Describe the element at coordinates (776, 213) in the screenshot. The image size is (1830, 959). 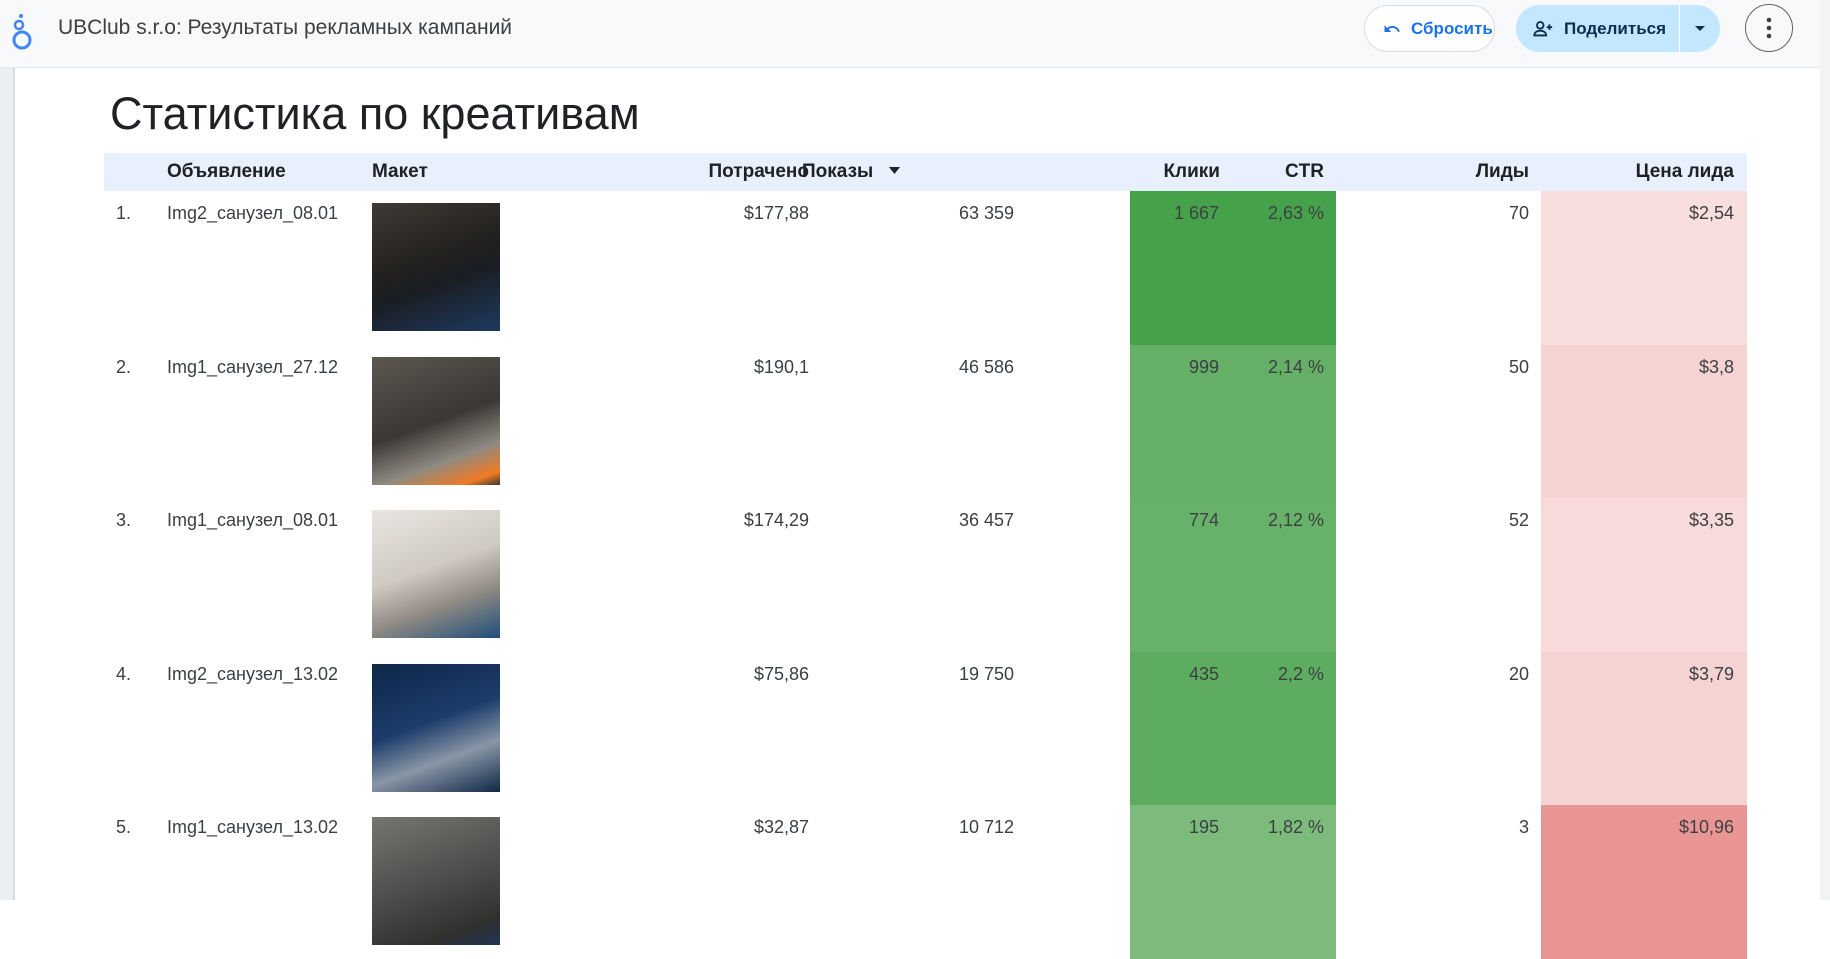
I see `spent-value: $177,88` at that location.